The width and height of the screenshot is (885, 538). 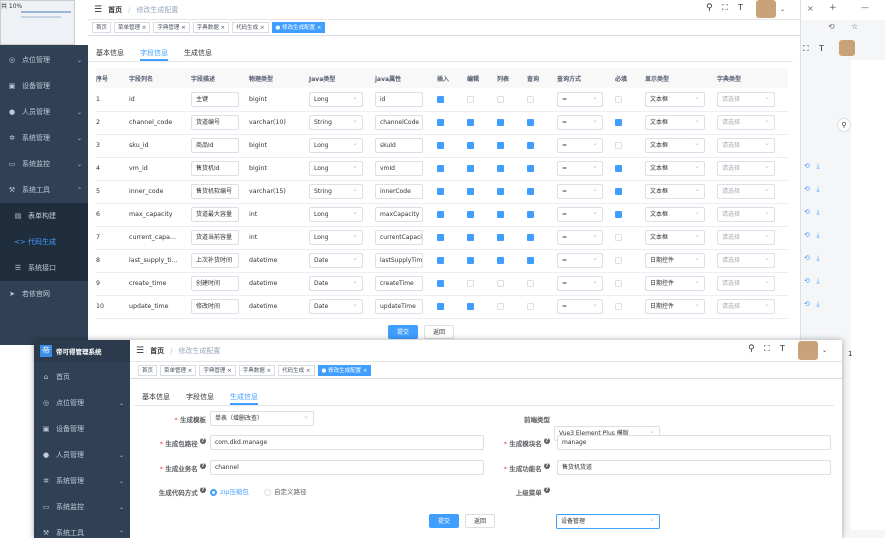 I want to click on tab-column-info: 字段信息, so click(x=154, y=52).